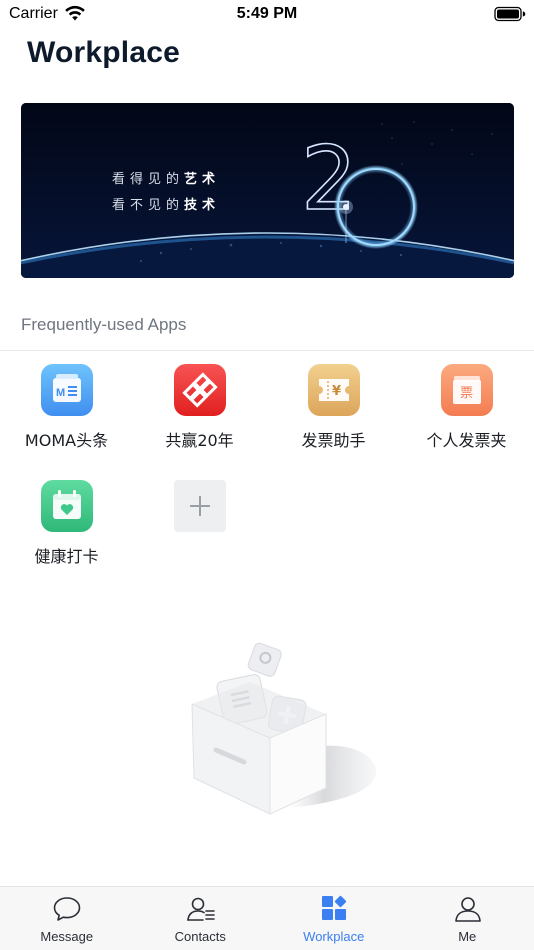  Describe the element at coordinates (199, 440) in the screenshot. I see `app-label: 共赢20年` at that location.